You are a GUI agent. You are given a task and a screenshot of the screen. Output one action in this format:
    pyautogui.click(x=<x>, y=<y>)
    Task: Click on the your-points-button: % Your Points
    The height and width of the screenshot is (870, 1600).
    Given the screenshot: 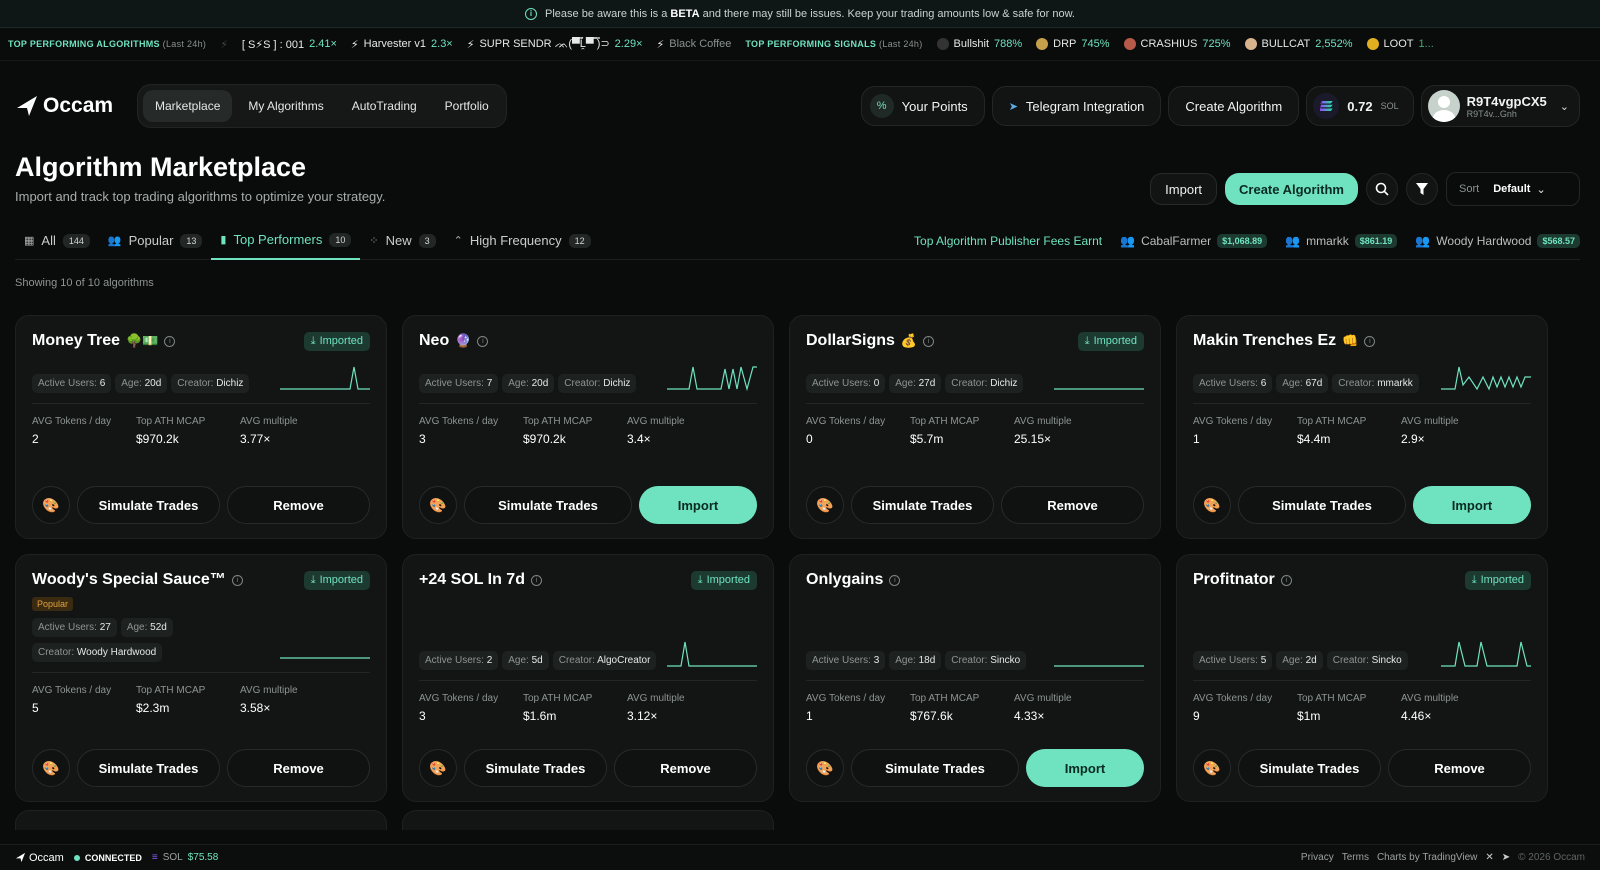 What is the action you would take?
    pyautogui.click(x=922, y=106)
    